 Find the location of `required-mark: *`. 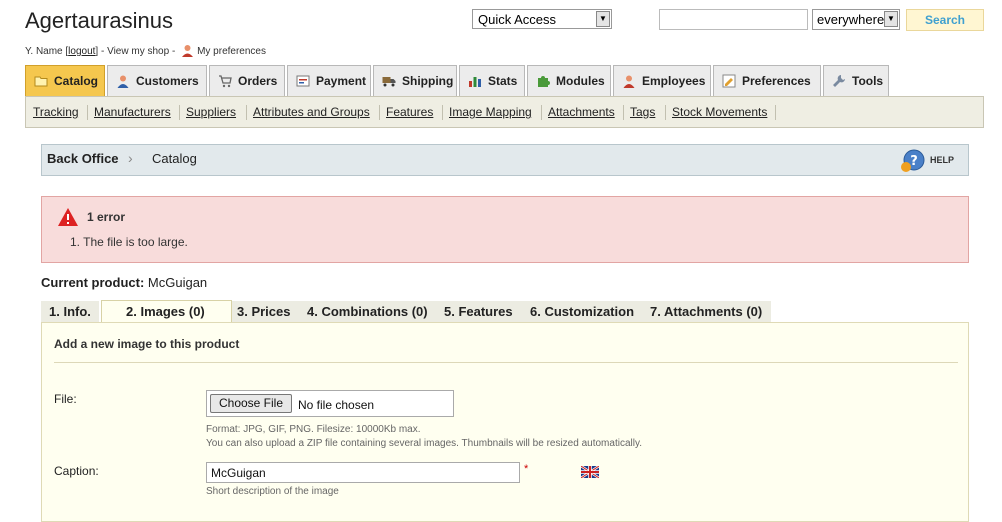

required-mark: * is located at coordinates (526, 469).